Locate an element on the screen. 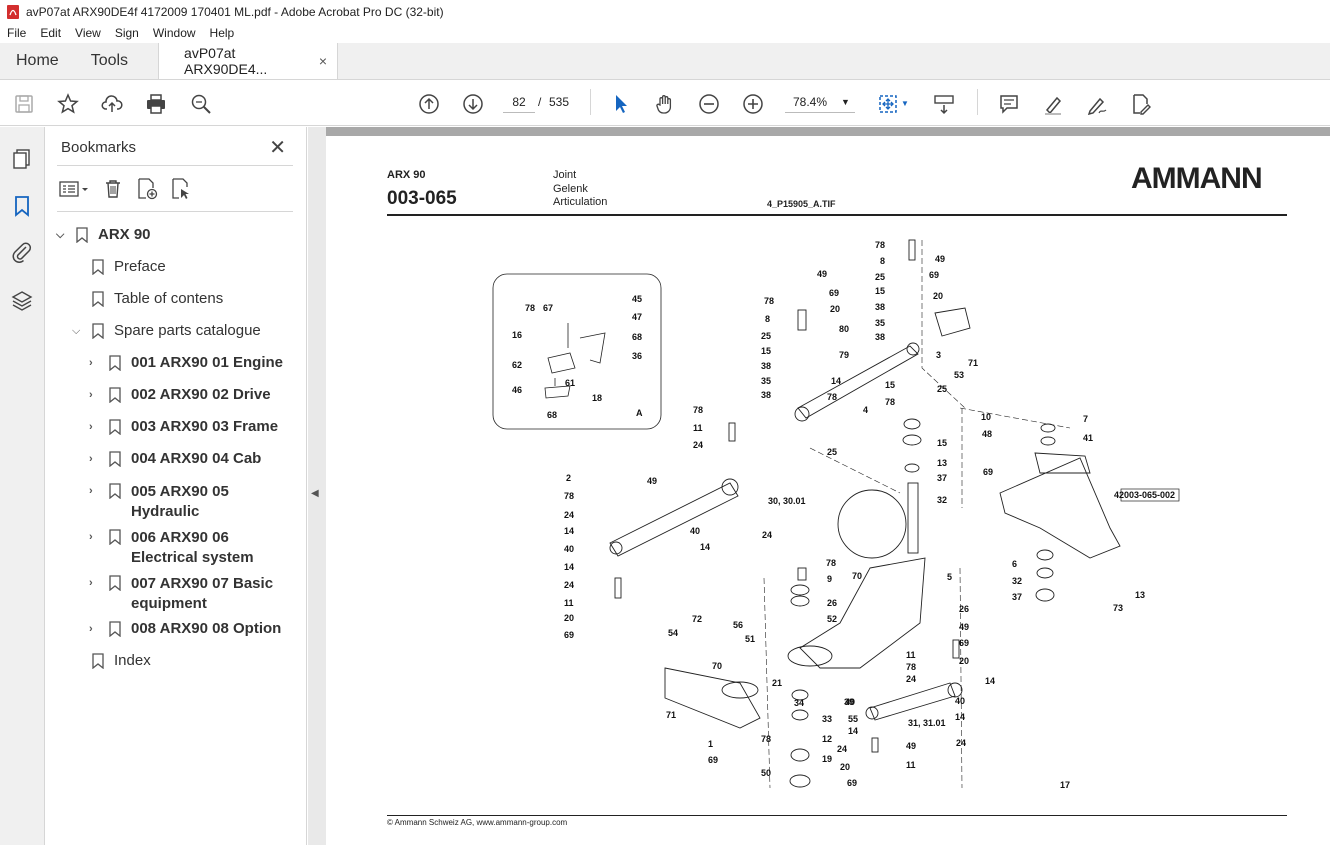 Image resolution: width=1330 pixels, height=845 pixels. menu-edit: Edit is located at coordinates (50, 33).